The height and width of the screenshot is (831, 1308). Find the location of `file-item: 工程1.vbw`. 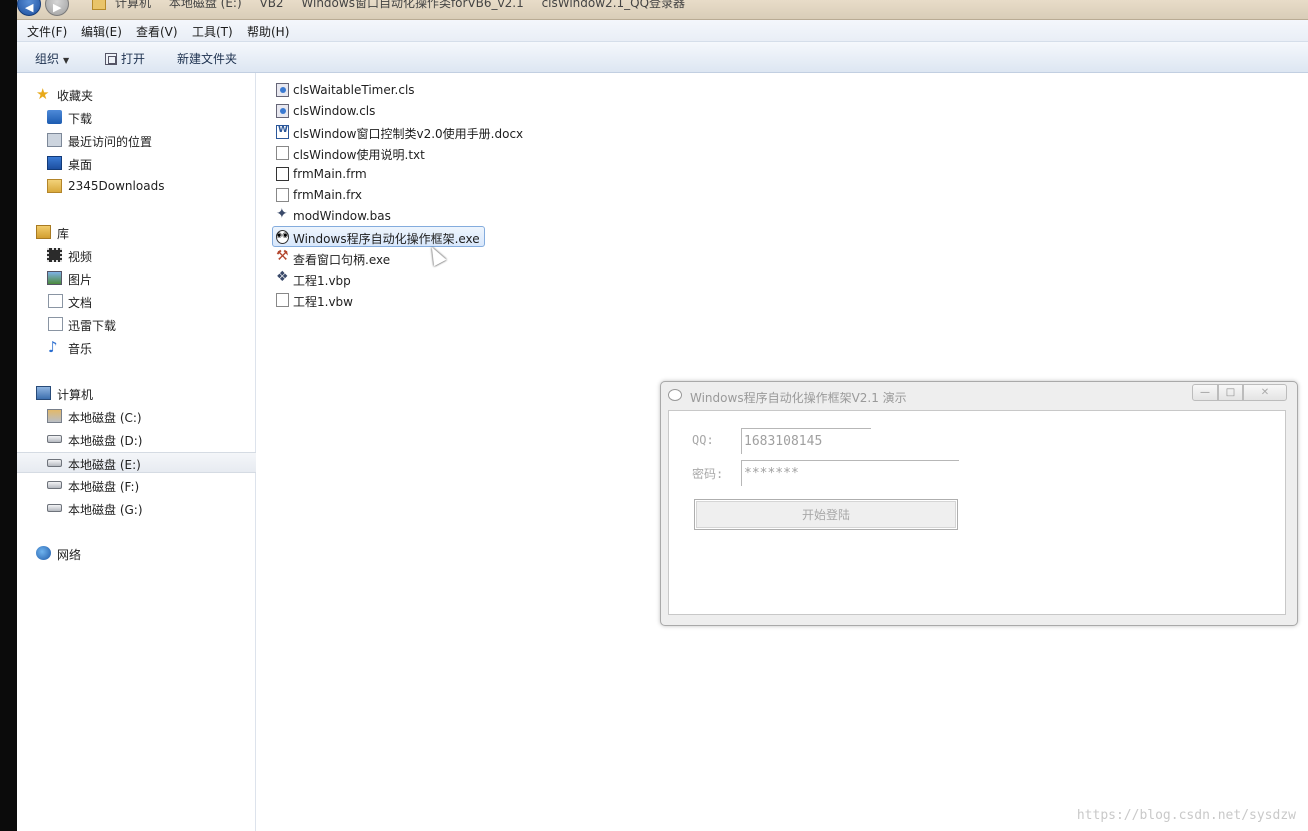

file-item: 工程1.vbw is located at coordinates (314, 299).